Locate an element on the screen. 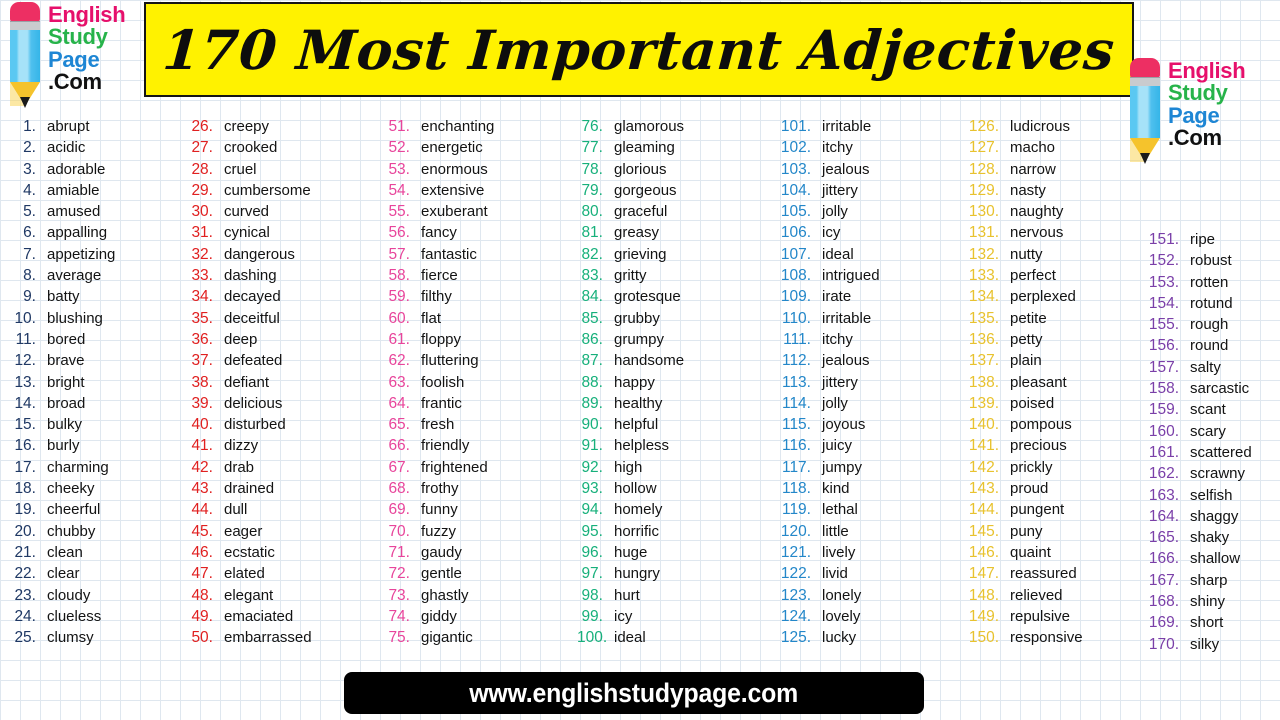 The height and width of the screenshot is (720, 1280). list-item: 84. grotesque is located at coordinates (675, 298).